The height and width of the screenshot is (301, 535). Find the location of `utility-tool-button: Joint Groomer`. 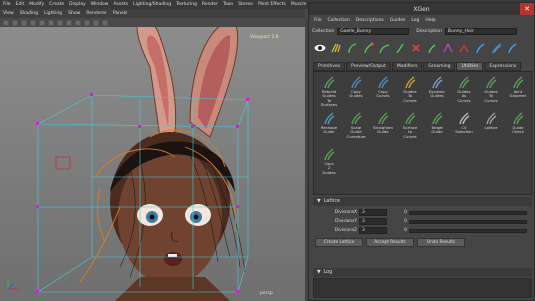

utility-tool-button: Joint Groomer is located at coordinates (518, 87).